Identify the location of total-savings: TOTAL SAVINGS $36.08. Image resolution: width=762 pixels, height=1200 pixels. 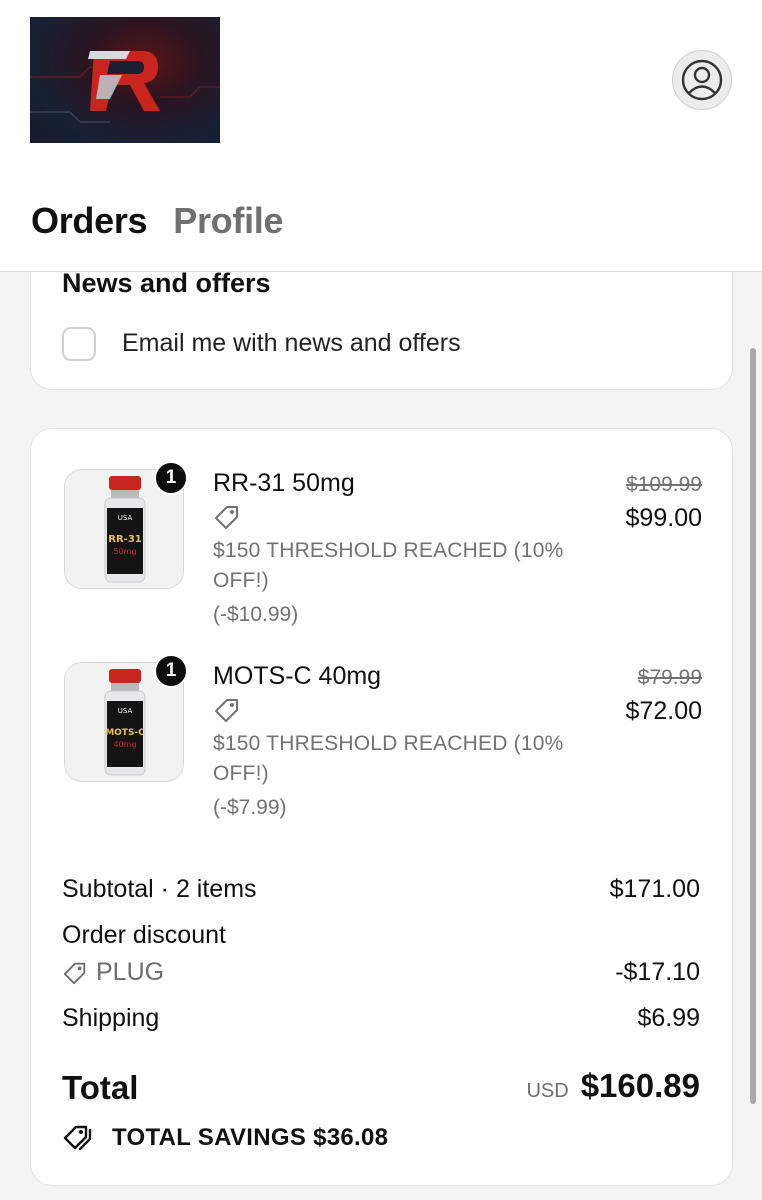
(225, 1138).